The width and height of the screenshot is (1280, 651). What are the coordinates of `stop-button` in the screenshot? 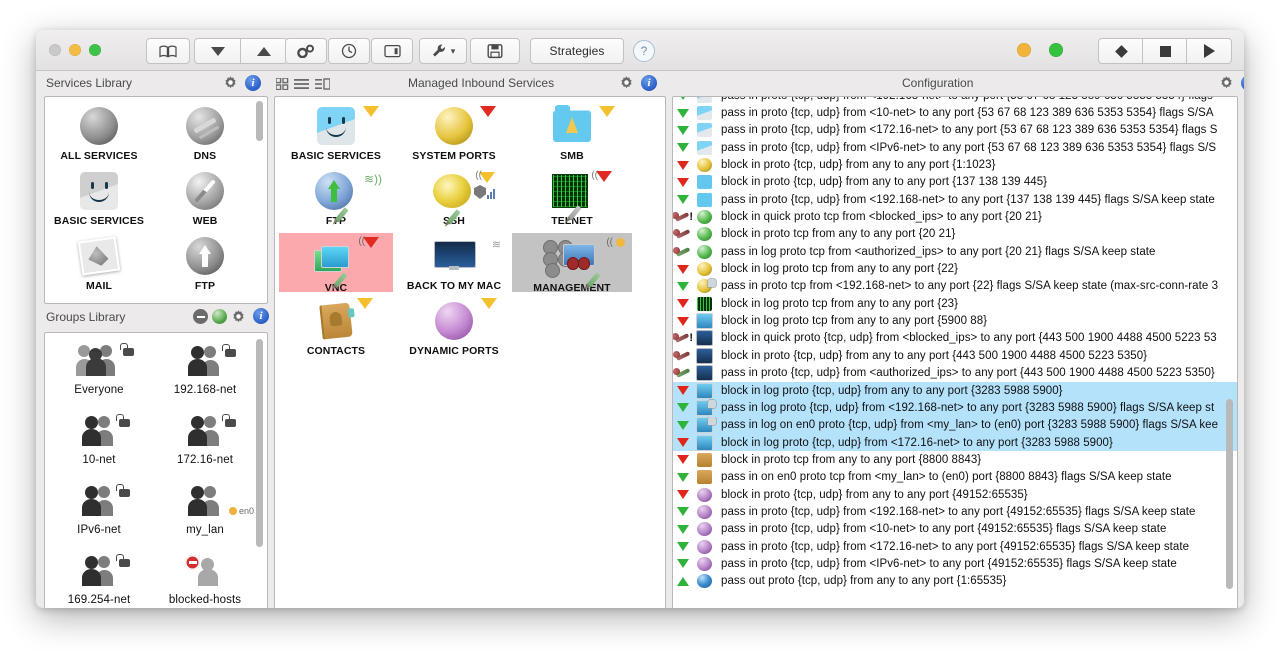 It's located at (1164, 51).